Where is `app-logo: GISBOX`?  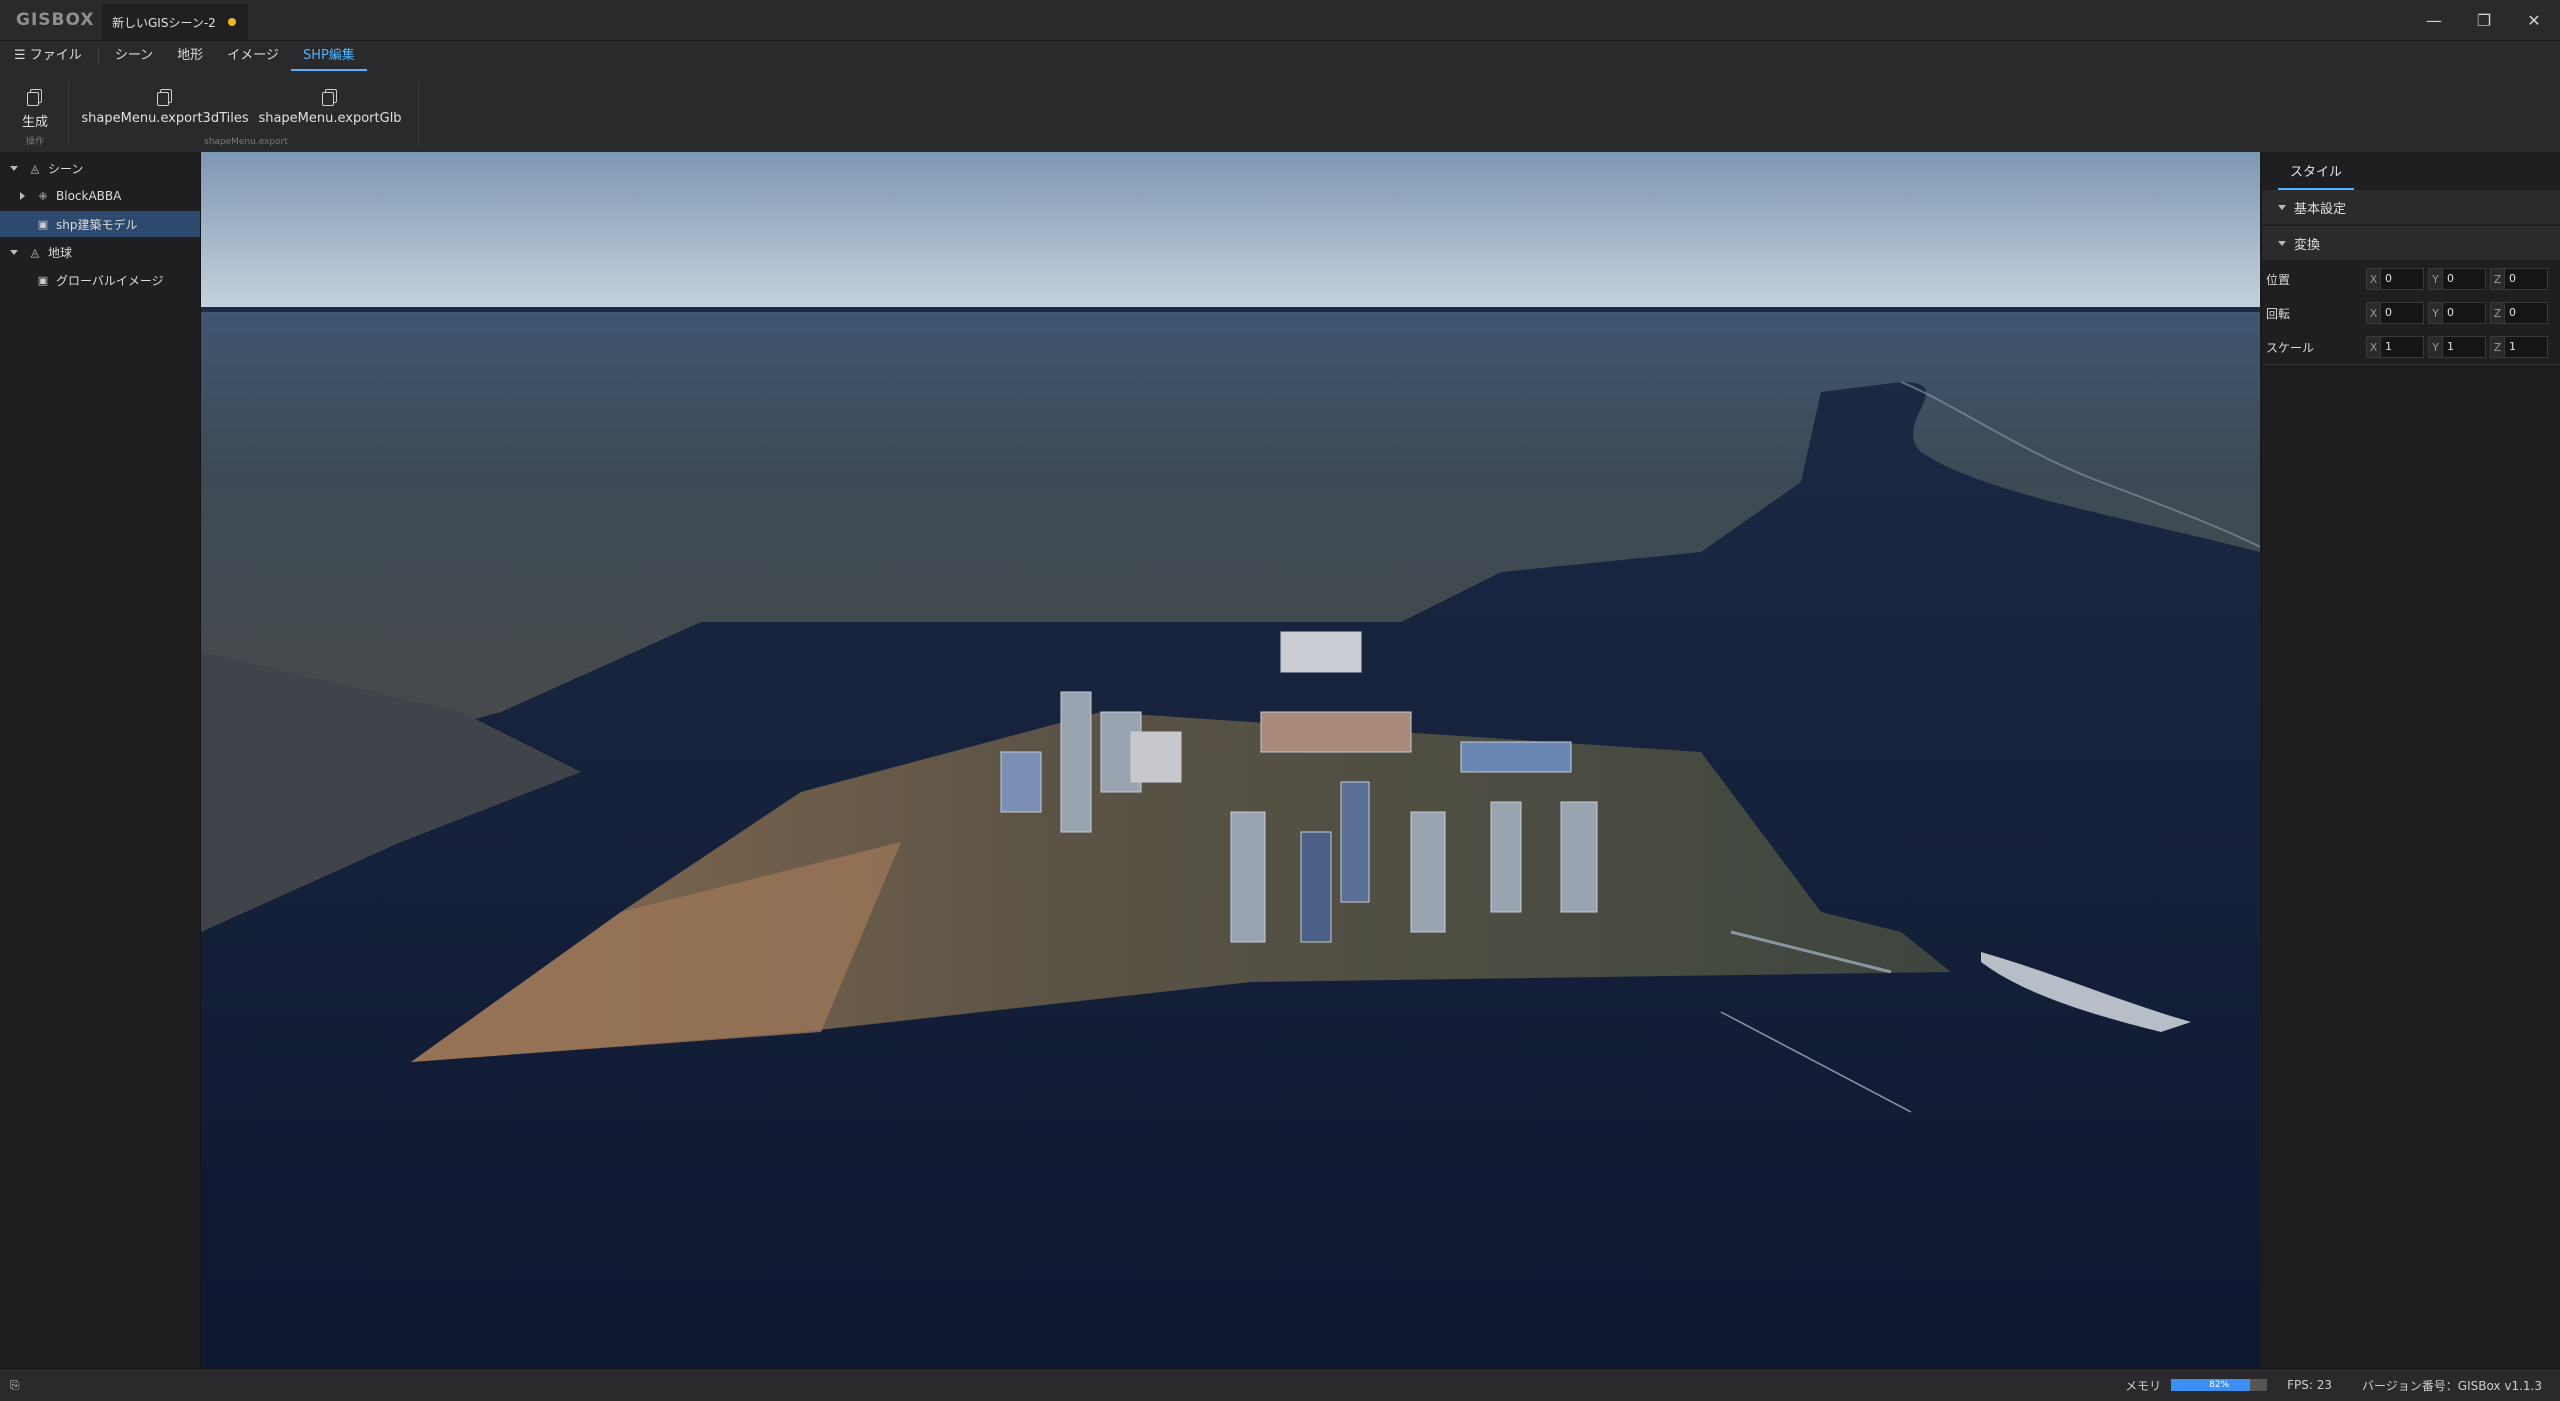 app-logo: GISBOX is located at coordinates (55, 20).